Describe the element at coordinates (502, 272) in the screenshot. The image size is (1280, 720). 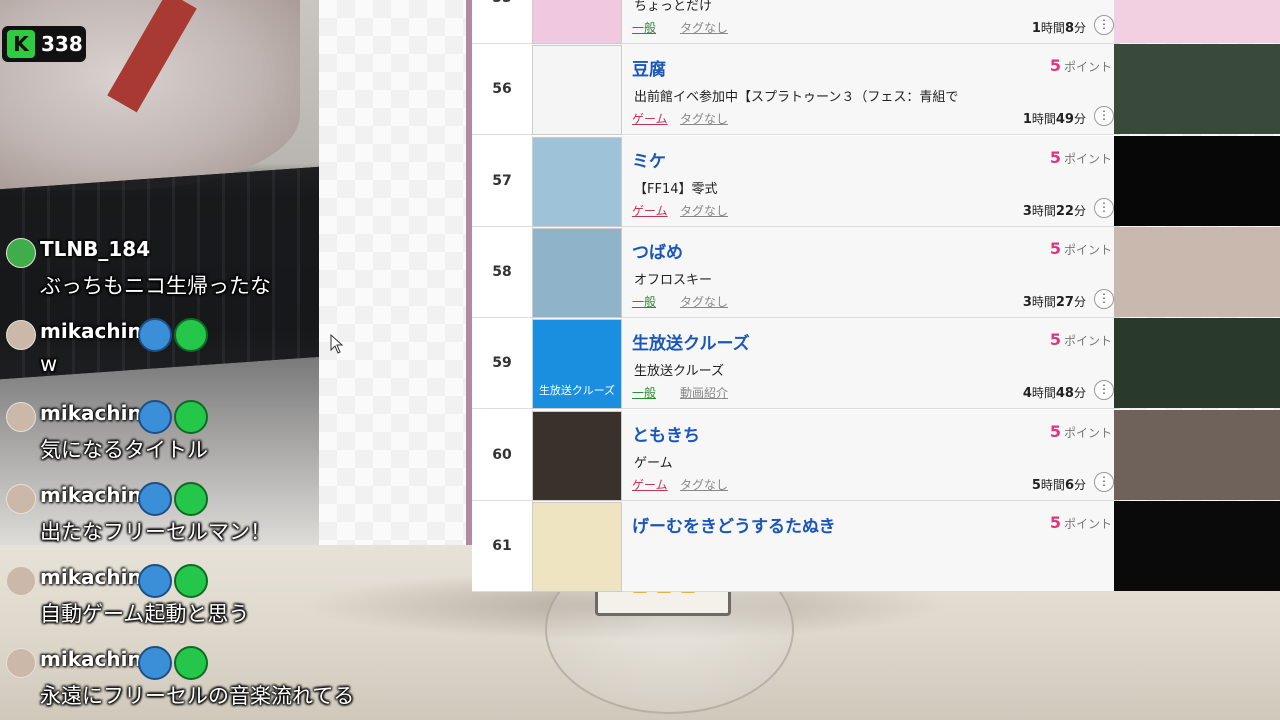
I see `rank-number: 58` at that location.